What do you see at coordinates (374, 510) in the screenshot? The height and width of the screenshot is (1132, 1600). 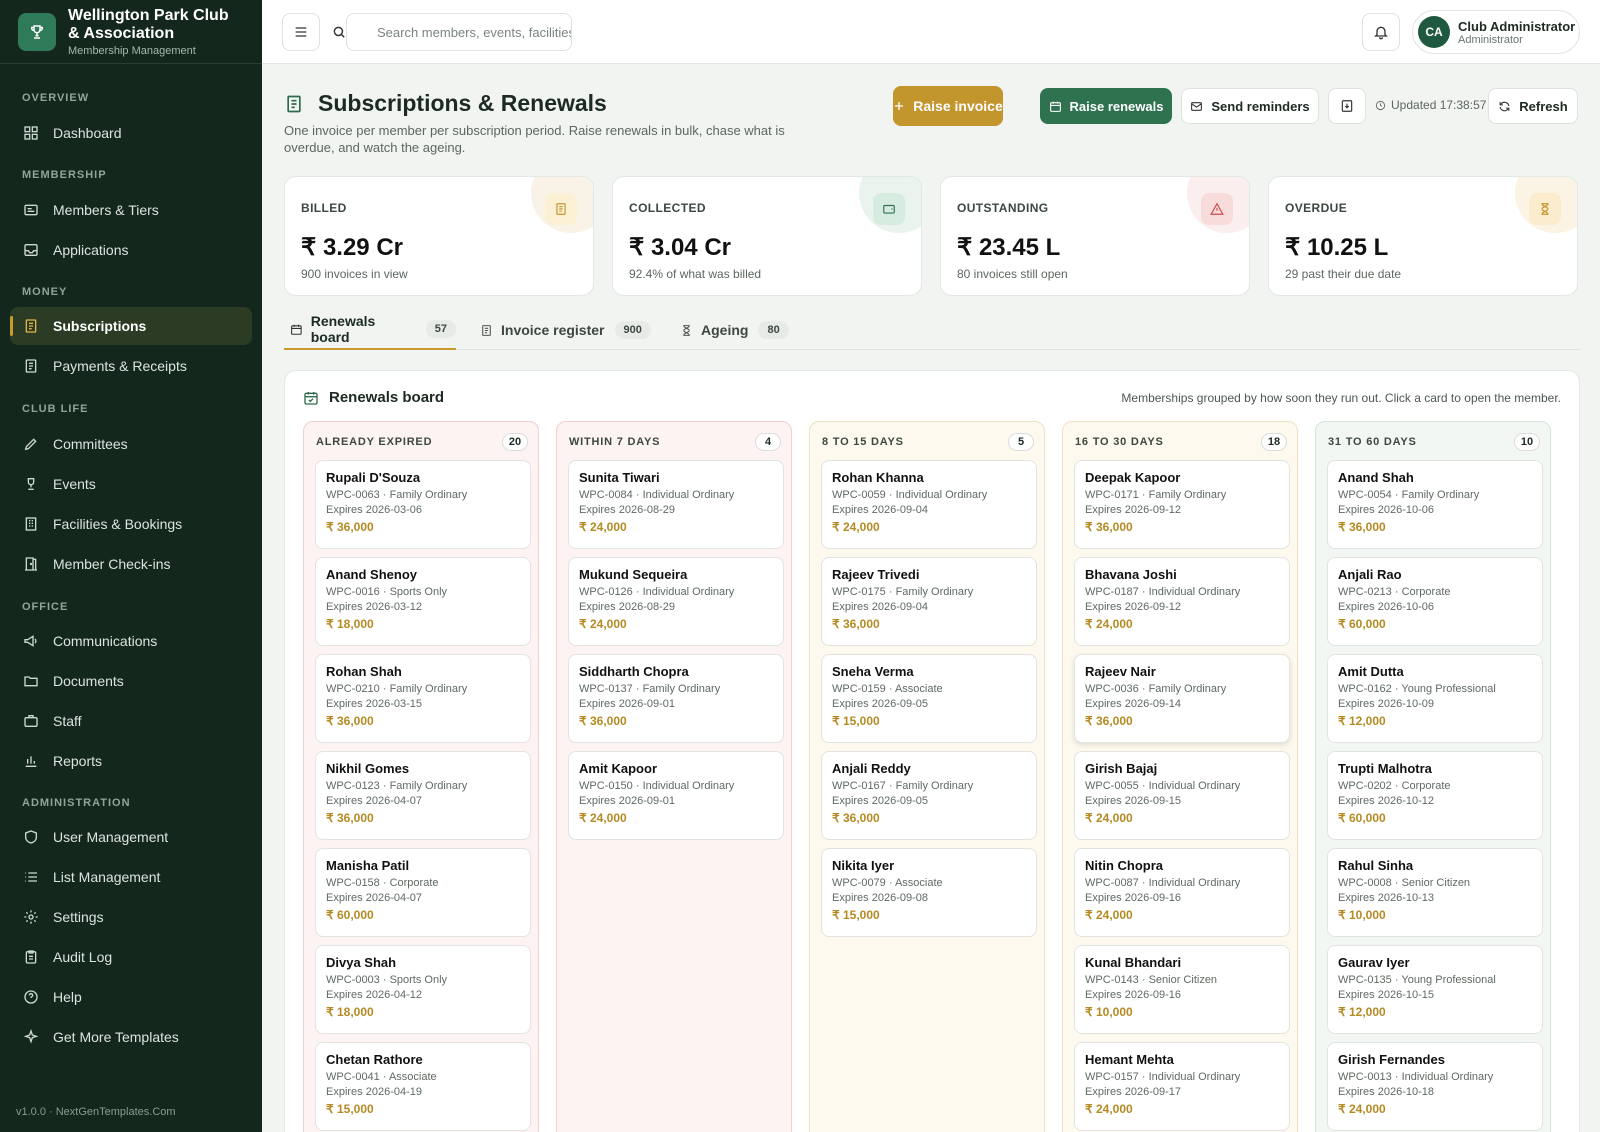 I see `member-expiry: Expires 2026-03-06` at bounding box center [374, 510].